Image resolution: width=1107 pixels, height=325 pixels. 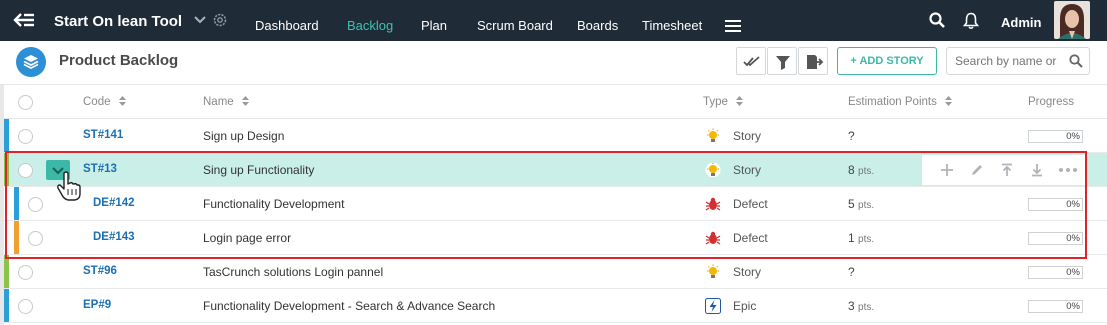 What do you see at coordinates (815, 62) in the screenshot?
I see `export-icon` at bounding box center [815, 62].